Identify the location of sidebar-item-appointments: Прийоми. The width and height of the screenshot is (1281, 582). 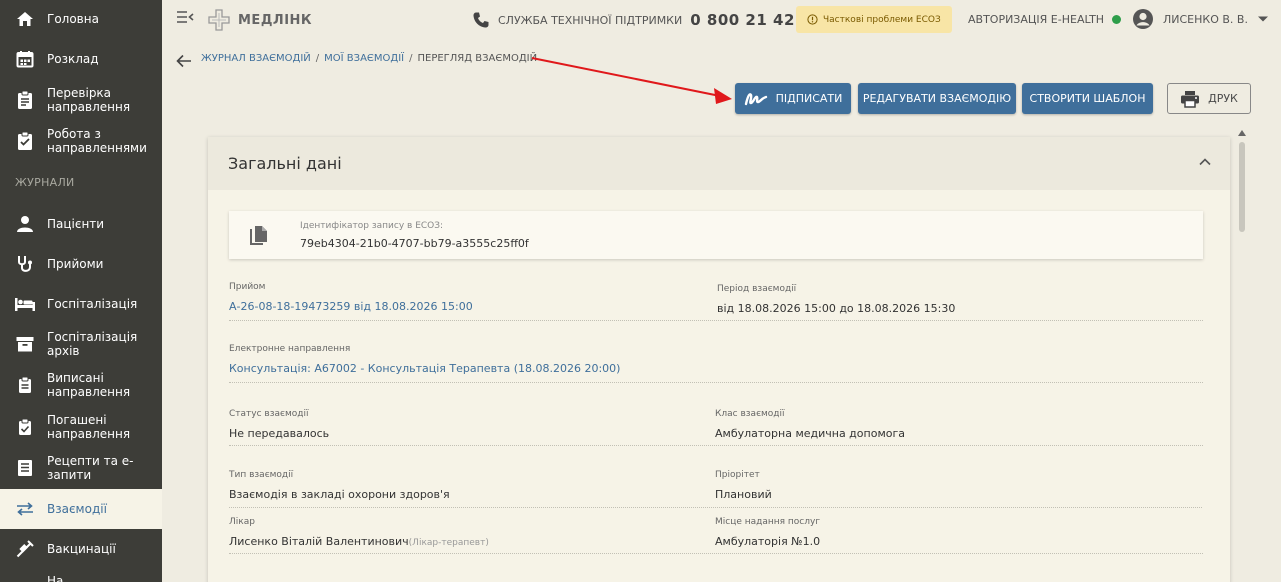
(81, 264).